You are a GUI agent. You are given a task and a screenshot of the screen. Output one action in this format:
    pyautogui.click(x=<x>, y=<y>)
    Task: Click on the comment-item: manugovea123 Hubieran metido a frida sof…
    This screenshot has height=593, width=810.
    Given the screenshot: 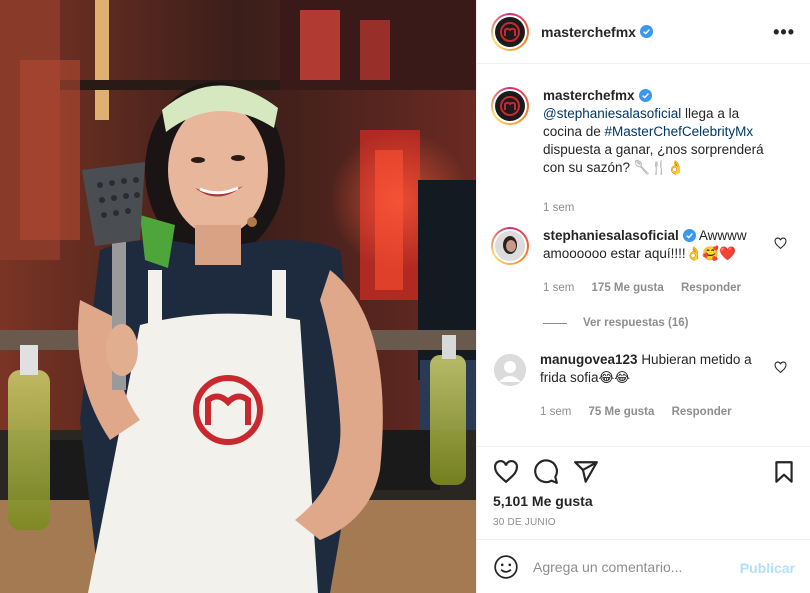 What is the action you would take?
    pyautogui.click(x=646, y=386)
    